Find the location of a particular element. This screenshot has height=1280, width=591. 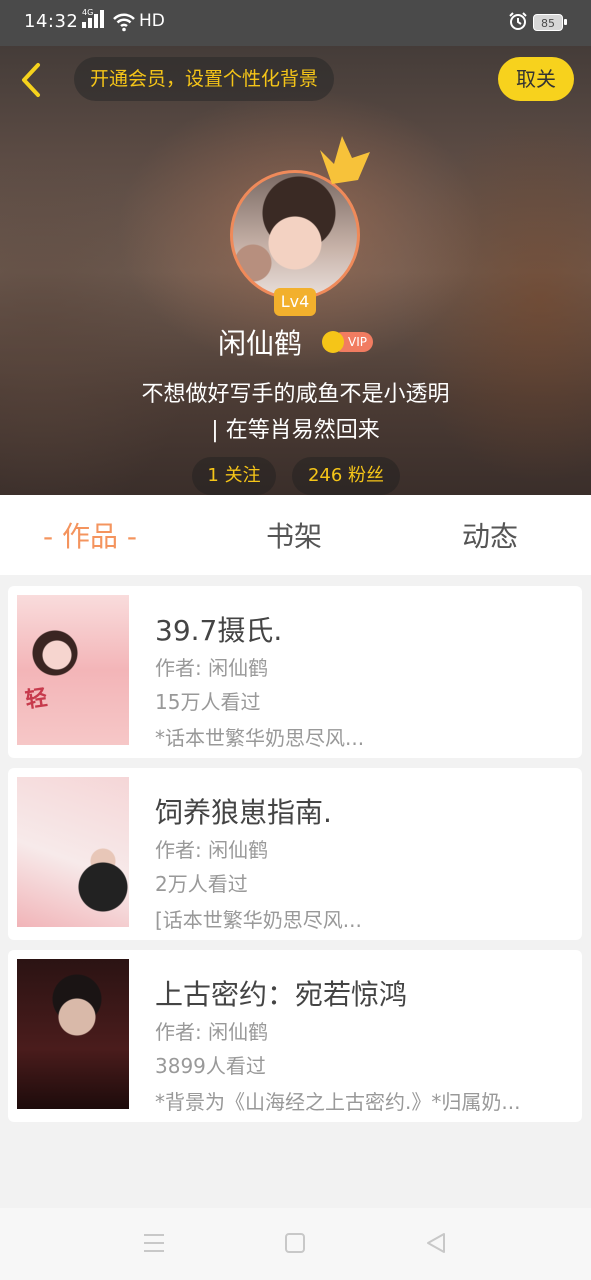

bio-line-1: 不想做好写手的咸鱼不是小透明 is located at coordinates (295, 394).